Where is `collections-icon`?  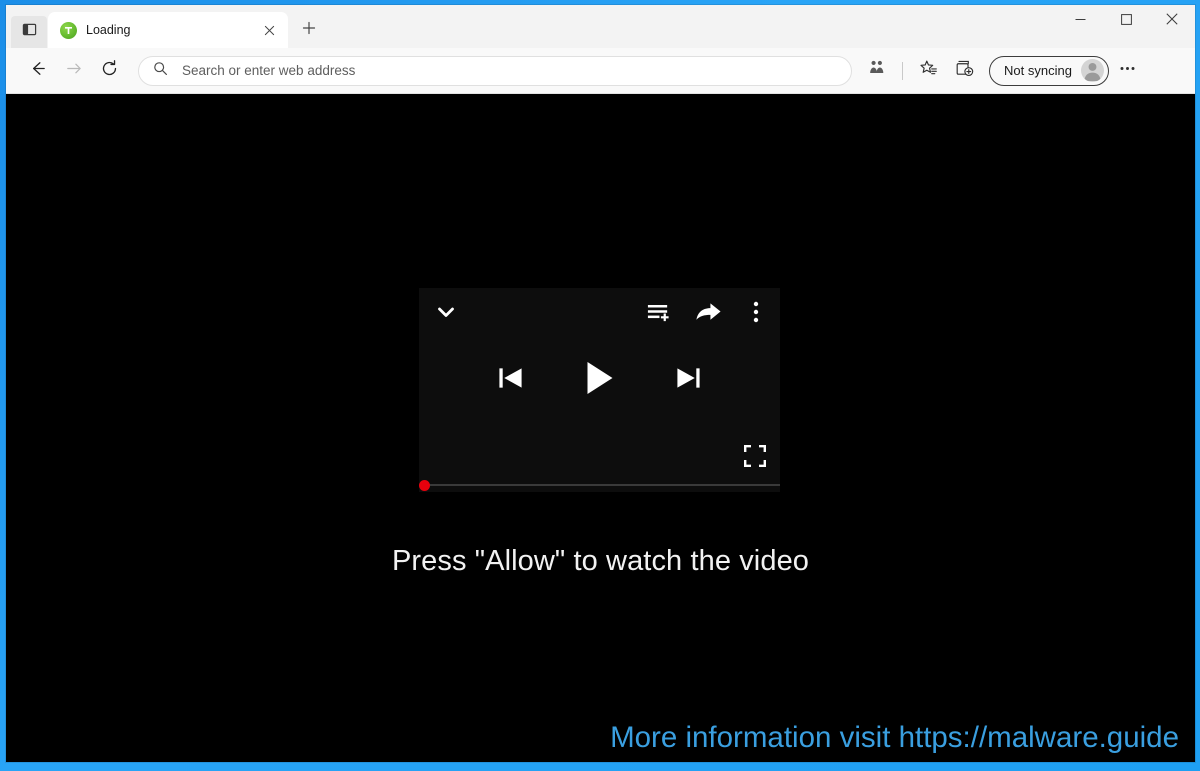 collections-icon is located at coordinates (964, 71).